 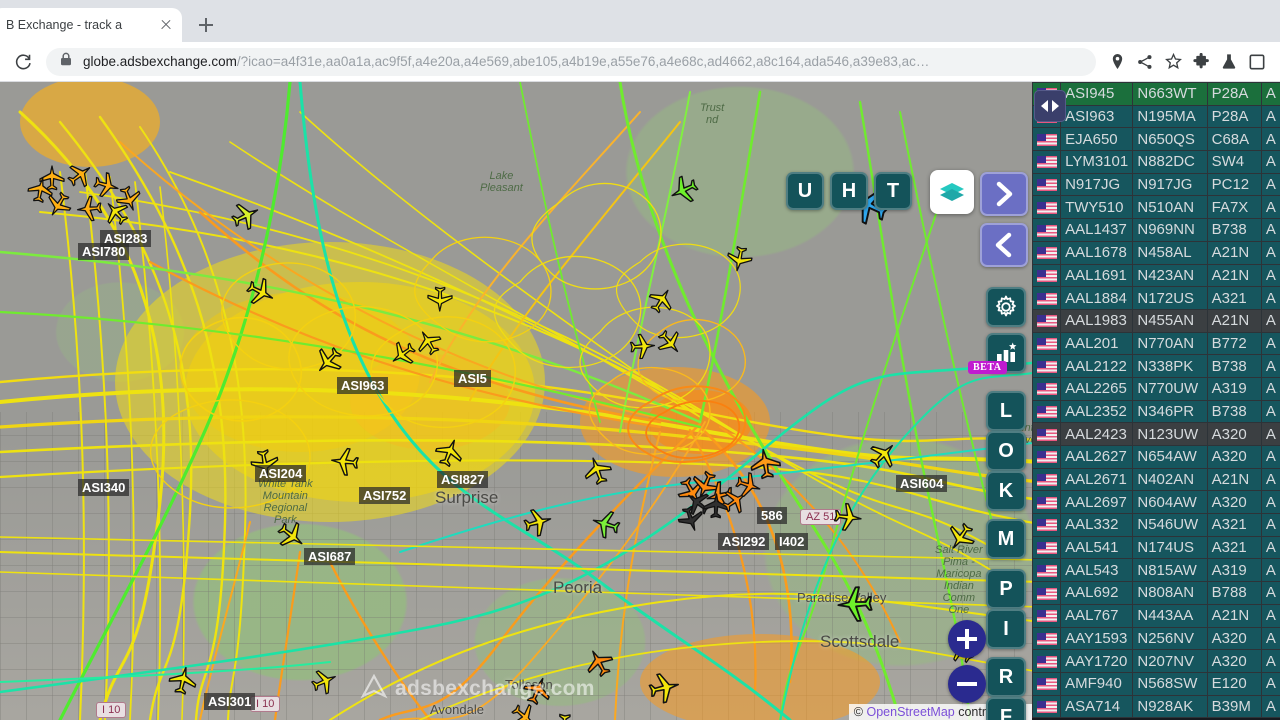 What do you see at coordinates (1156, 525) in the screenshot?
I see `table-row: AAL332 N546UW A321 A` at bounding box center [1156, 525].